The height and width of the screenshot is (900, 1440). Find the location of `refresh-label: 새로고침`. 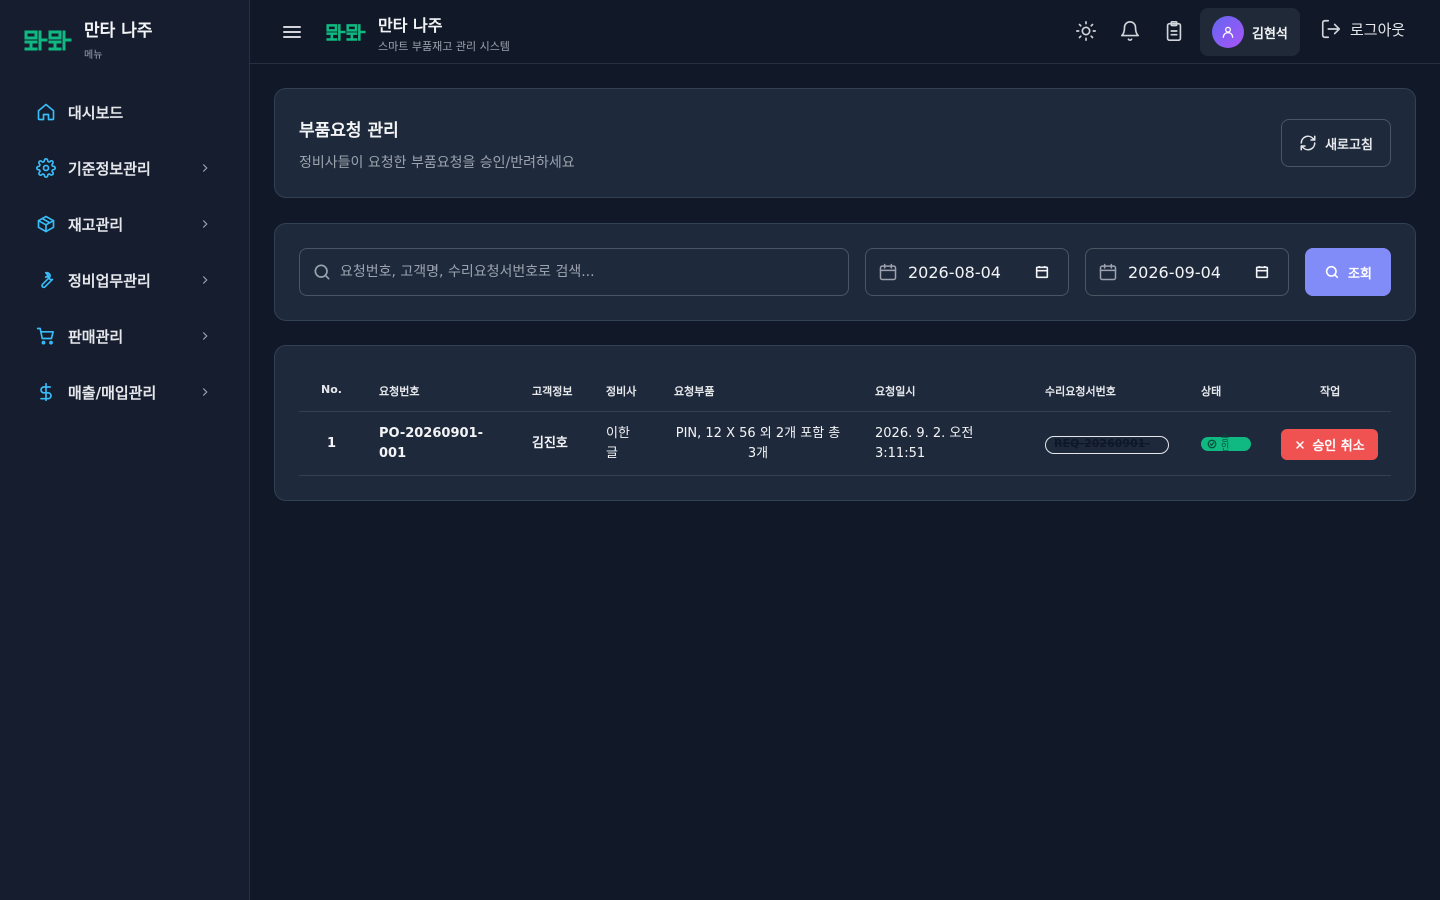

refresh-label: 새로고침 is located at coordinates (1349, 145).